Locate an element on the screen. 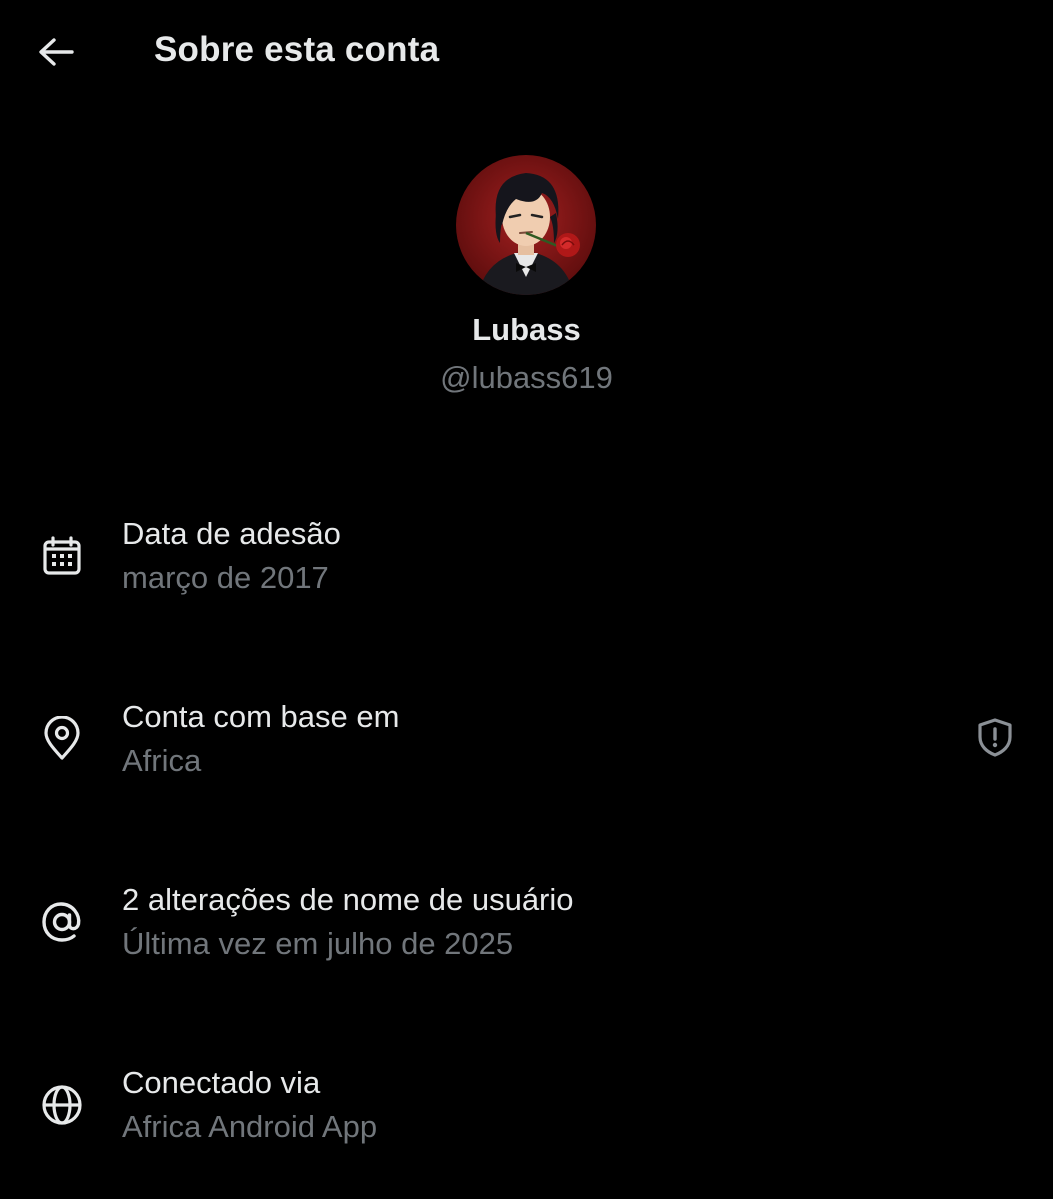 The height and width of the screenshot is (1199, 1053). avatar is located at coordinates (526, 225).